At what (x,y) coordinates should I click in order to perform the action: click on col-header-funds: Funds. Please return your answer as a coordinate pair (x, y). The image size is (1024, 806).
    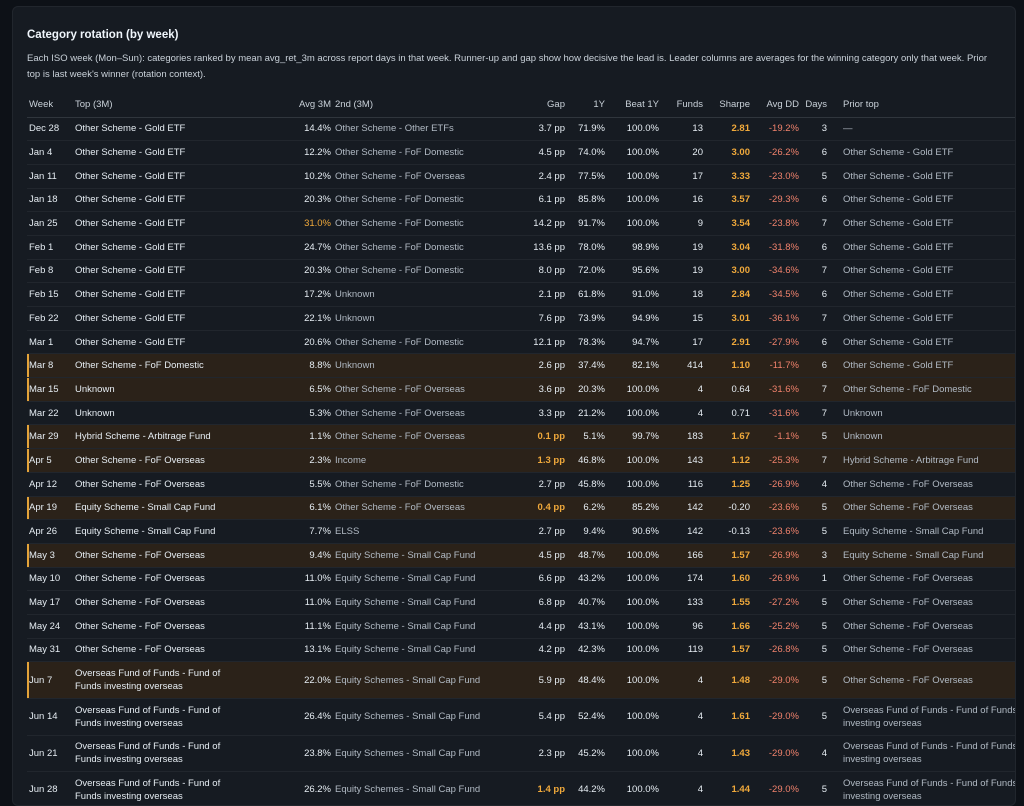
    Looking at the image, I should click on (683, 105).